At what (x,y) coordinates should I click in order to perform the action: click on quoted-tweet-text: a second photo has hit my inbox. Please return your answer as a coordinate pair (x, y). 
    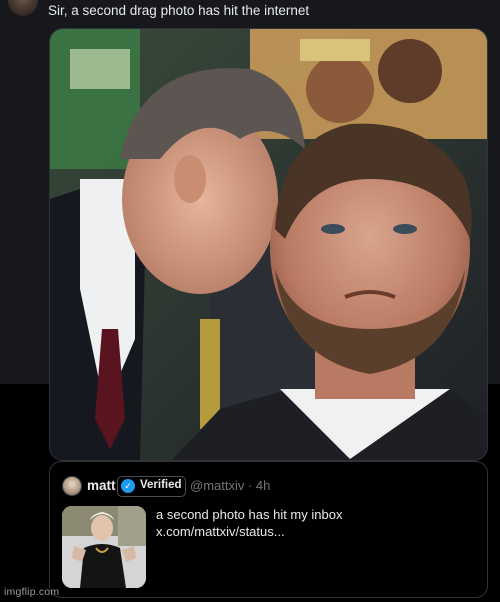
    Looking at the image, I should click on (249, 514).